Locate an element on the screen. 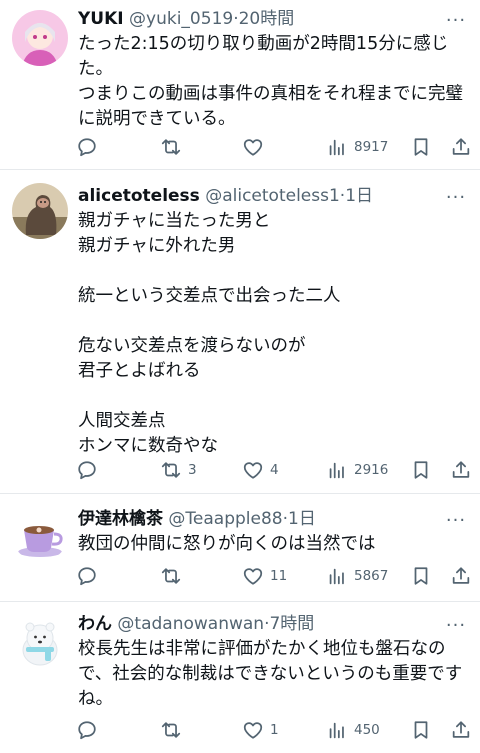  like-button: 1 is located at coordinates (260, 730).